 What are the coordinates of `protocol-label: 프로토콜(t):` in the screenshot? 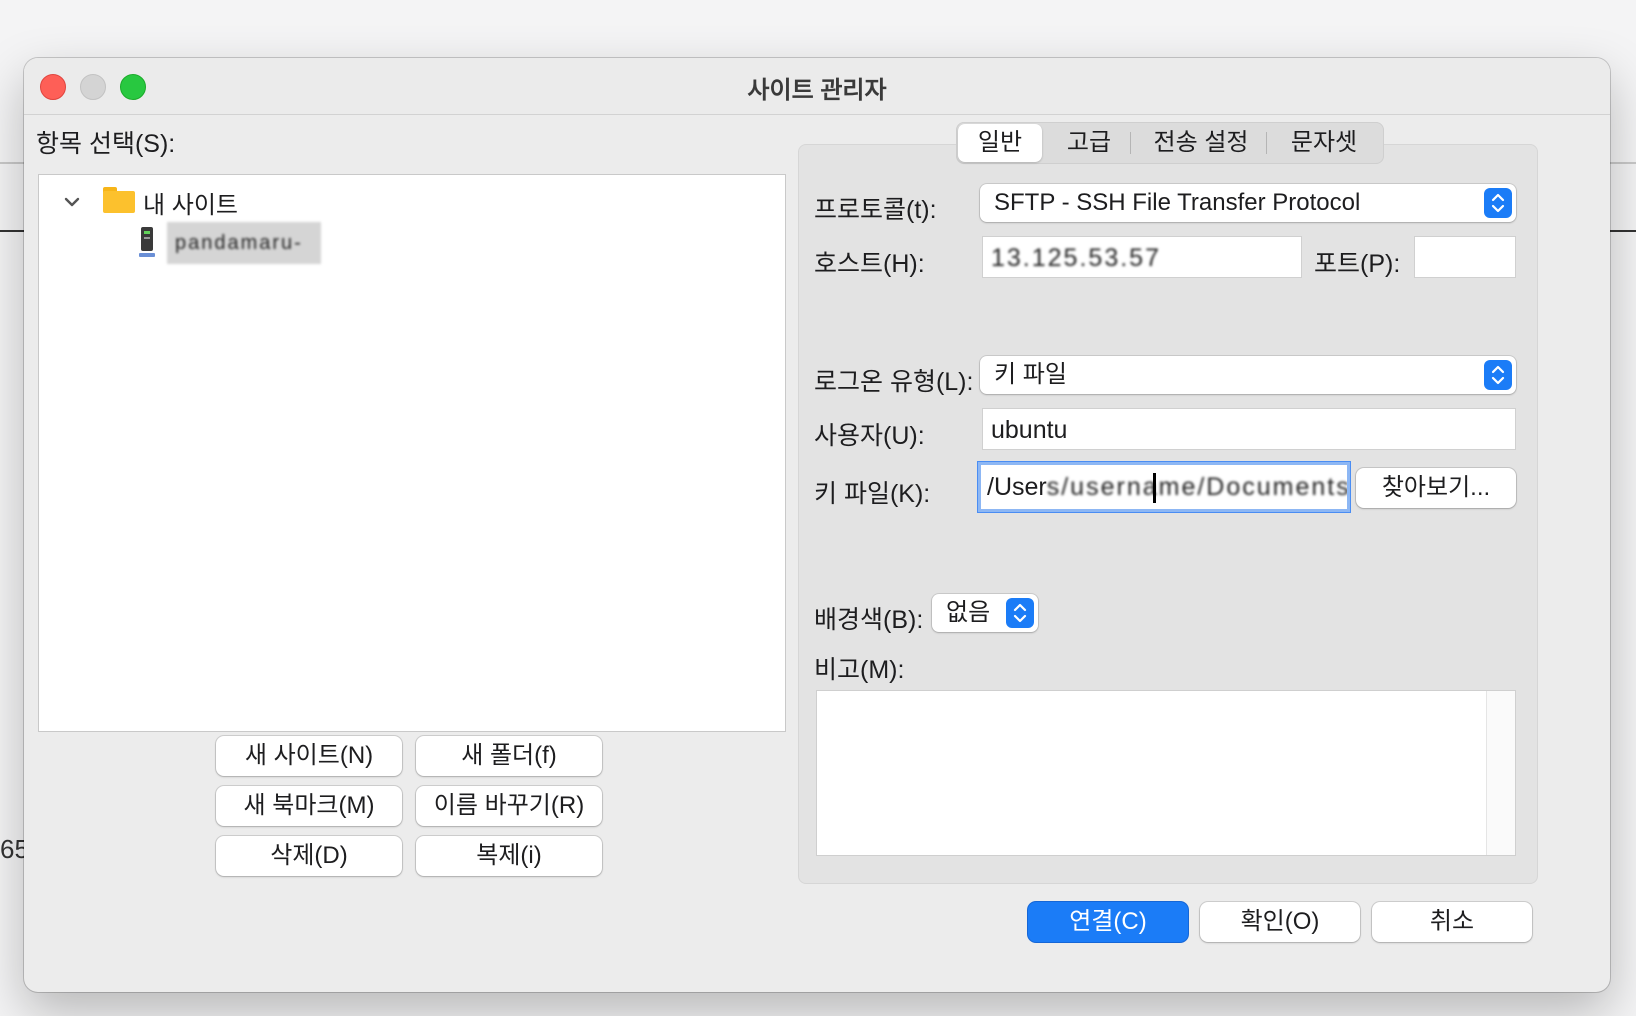 It's located at (875, 210).